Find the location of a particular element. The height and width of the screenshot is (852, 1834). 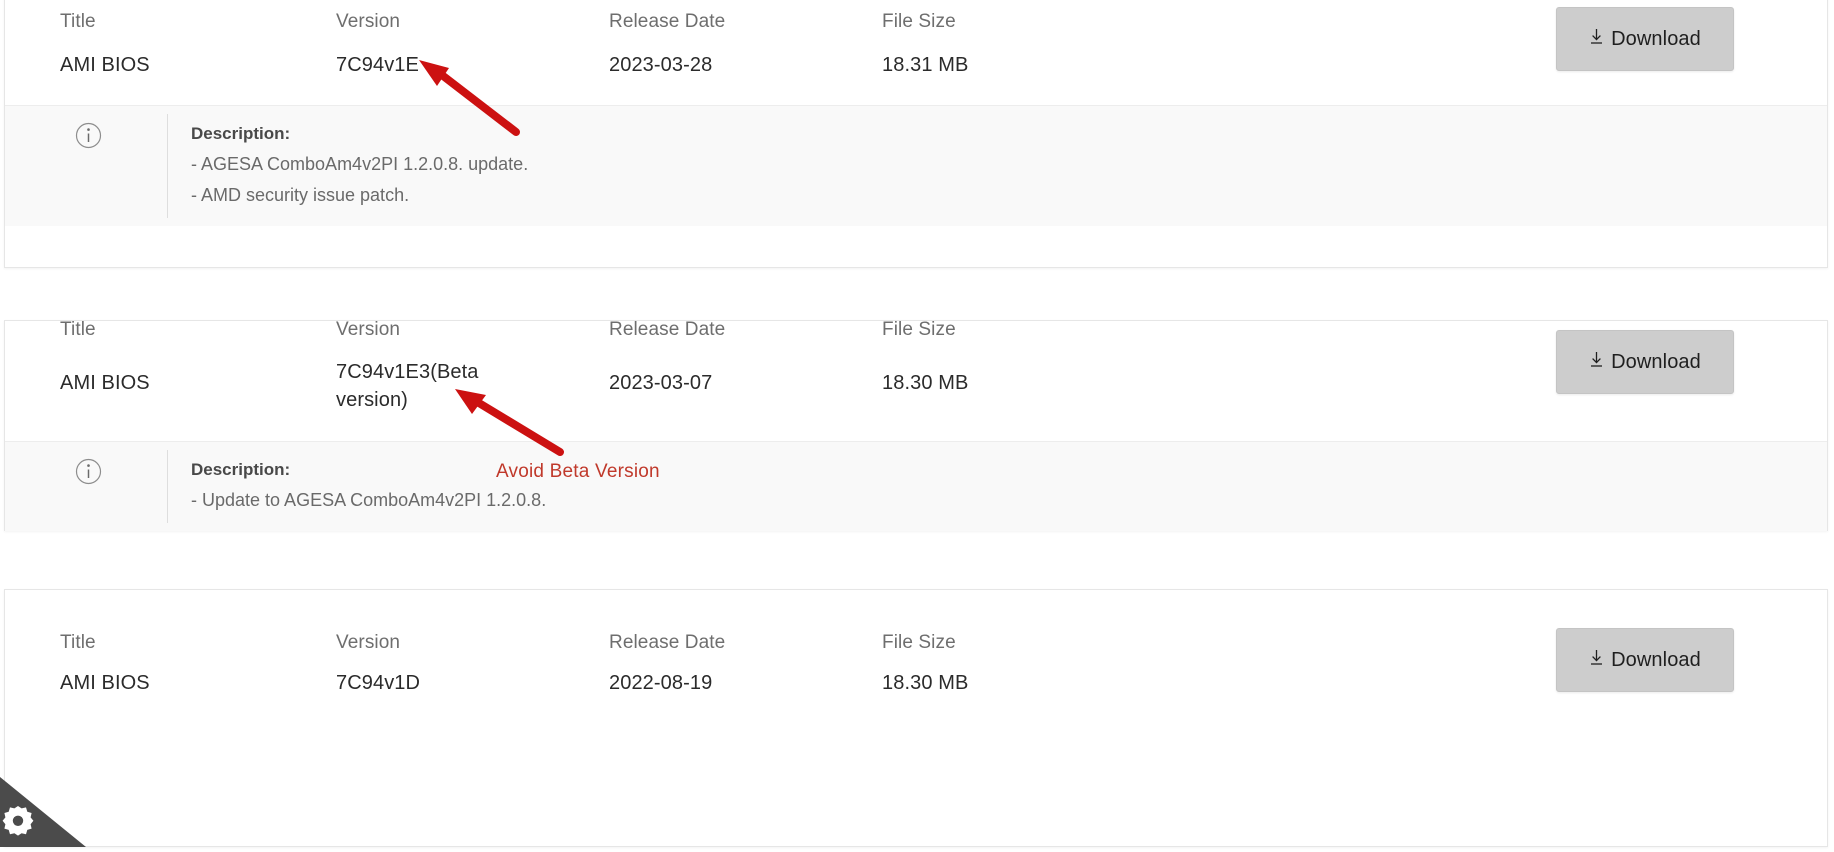

bios-version-value: 7C94v1E3(Beta version) is located at coordinates (407, 386).